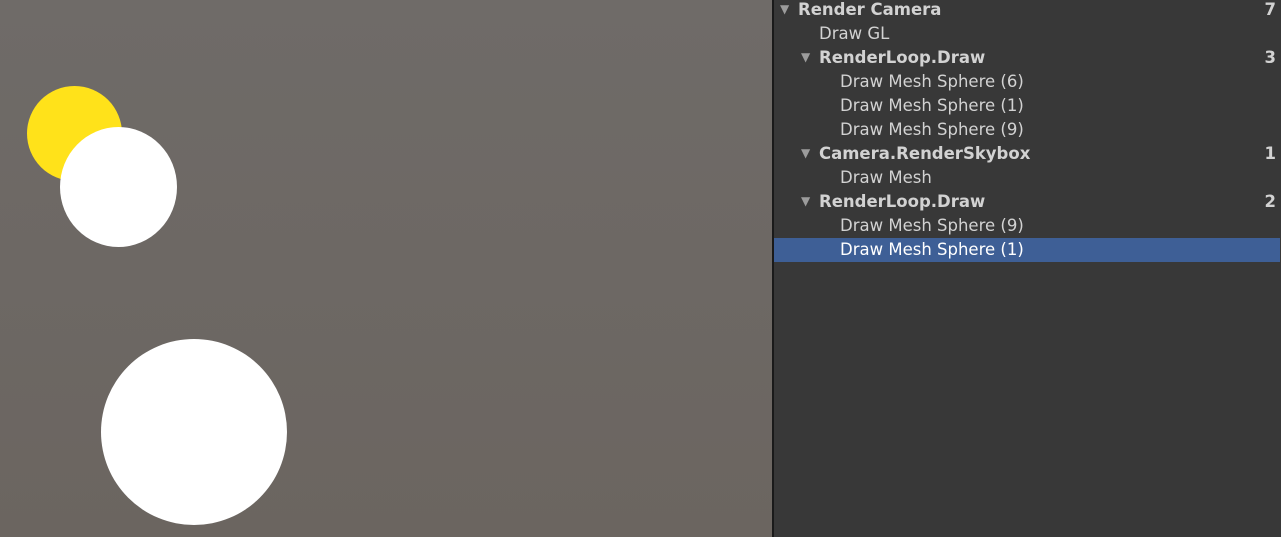  Describe the element at coordinates (1270, 201) in the screenshot. I see `event-count: 2` at that location.